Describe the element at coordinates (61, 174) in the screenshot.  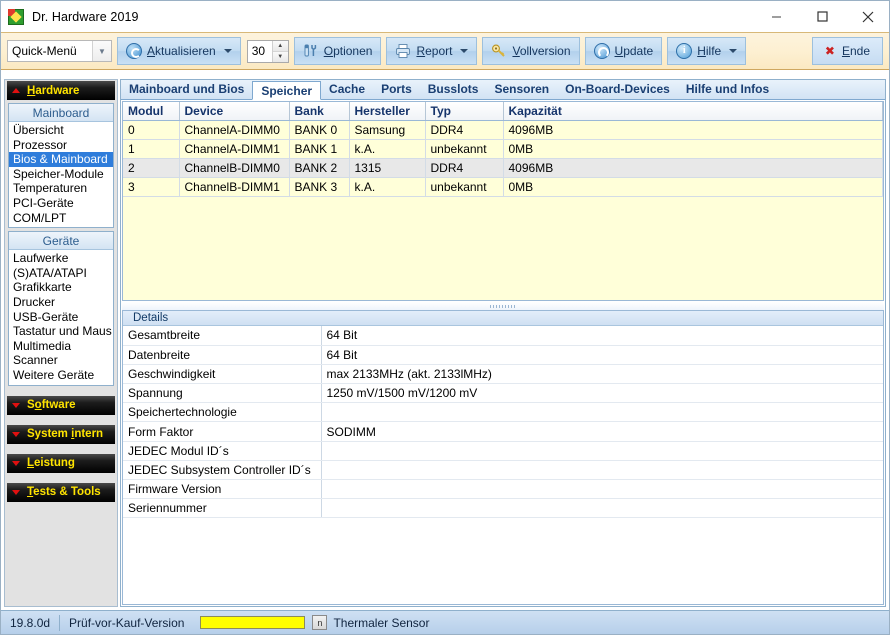
I see `sidebar-item-speicher-module: Speicher-Module` at that location.